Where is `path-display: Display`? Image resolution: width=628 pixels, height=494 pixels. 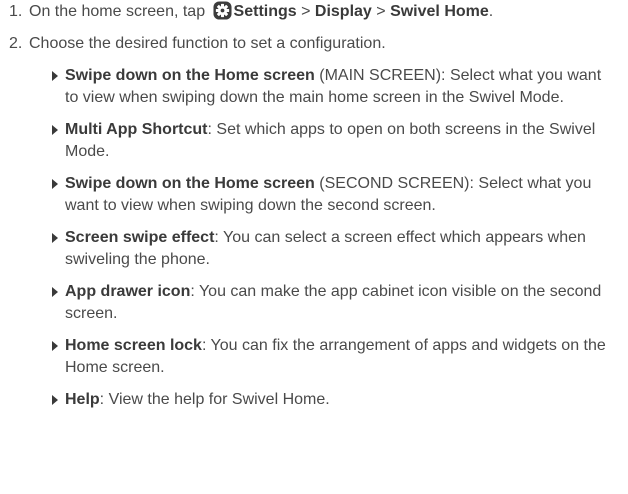 path-display: Display is located at coordinates (343, 11).